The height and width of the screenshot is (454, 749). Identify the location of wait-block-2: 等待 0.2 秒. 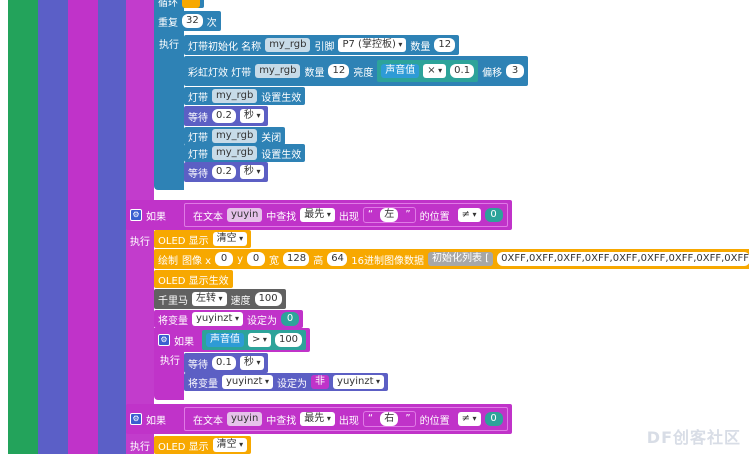
(226, 172).